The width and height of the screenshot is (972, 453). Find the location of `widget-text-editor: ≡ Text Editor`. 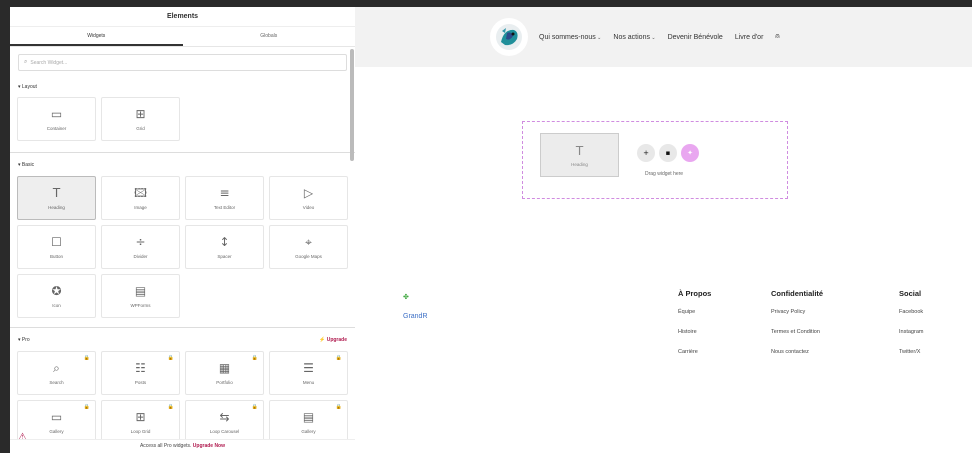

widget-text-editor: ≡ Text Editor is located at coordinates (224, 198).